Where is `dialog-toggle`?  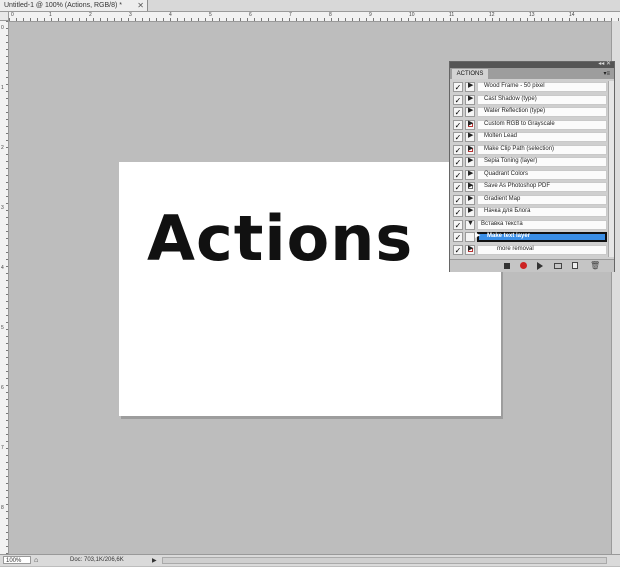
dialog-toggle is located at coordinates (470, 237).